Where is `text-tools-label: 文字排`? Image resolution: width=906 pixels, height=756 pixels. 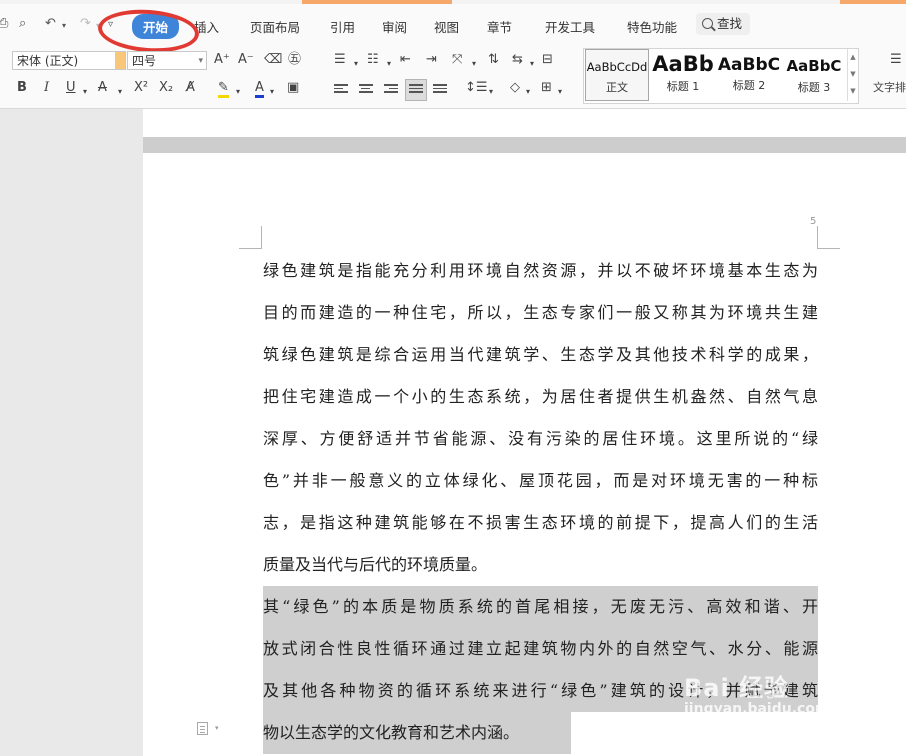
text-tools-label: 文字排 is located at coordinates (889, 88).